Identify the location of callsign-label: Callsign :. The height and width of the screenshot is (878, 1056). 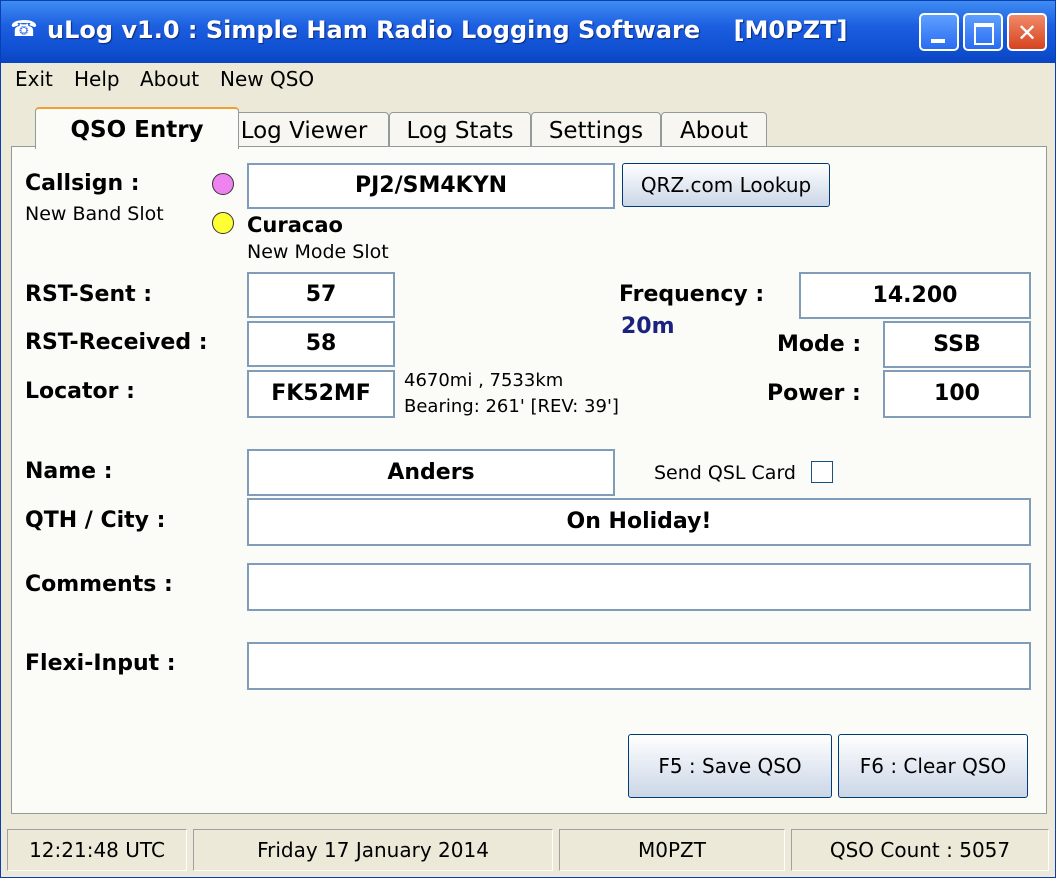
(82, 183).